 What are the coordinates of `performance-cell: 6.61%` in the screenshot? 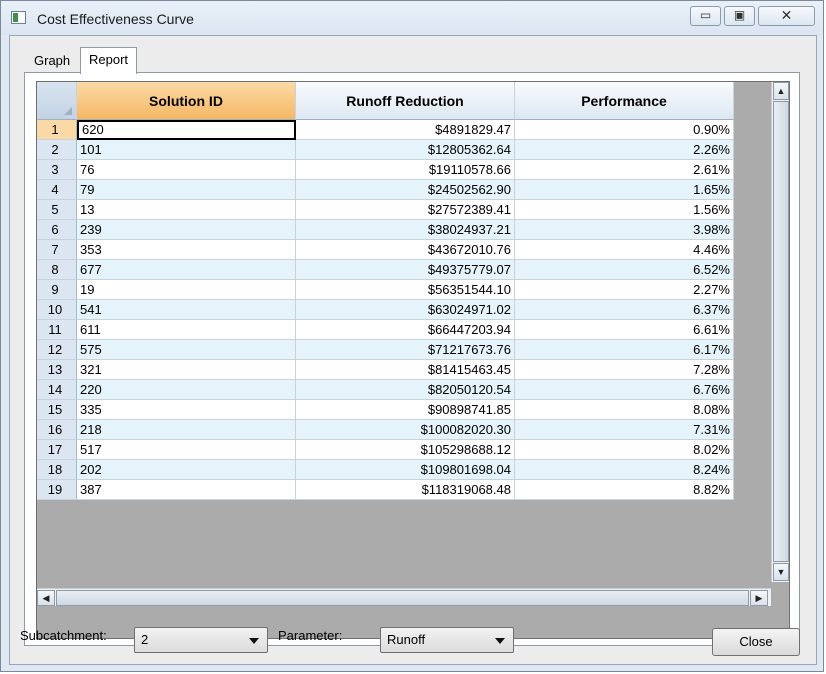 It's located at (624, 330).